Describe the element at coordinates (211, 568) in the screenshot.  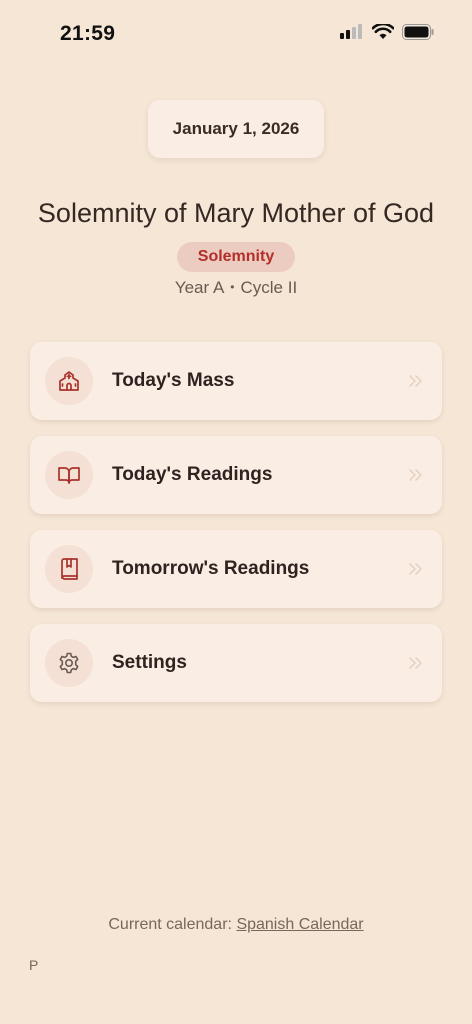
I see `menu-item-label: Tomorrow's Readings` at that location.